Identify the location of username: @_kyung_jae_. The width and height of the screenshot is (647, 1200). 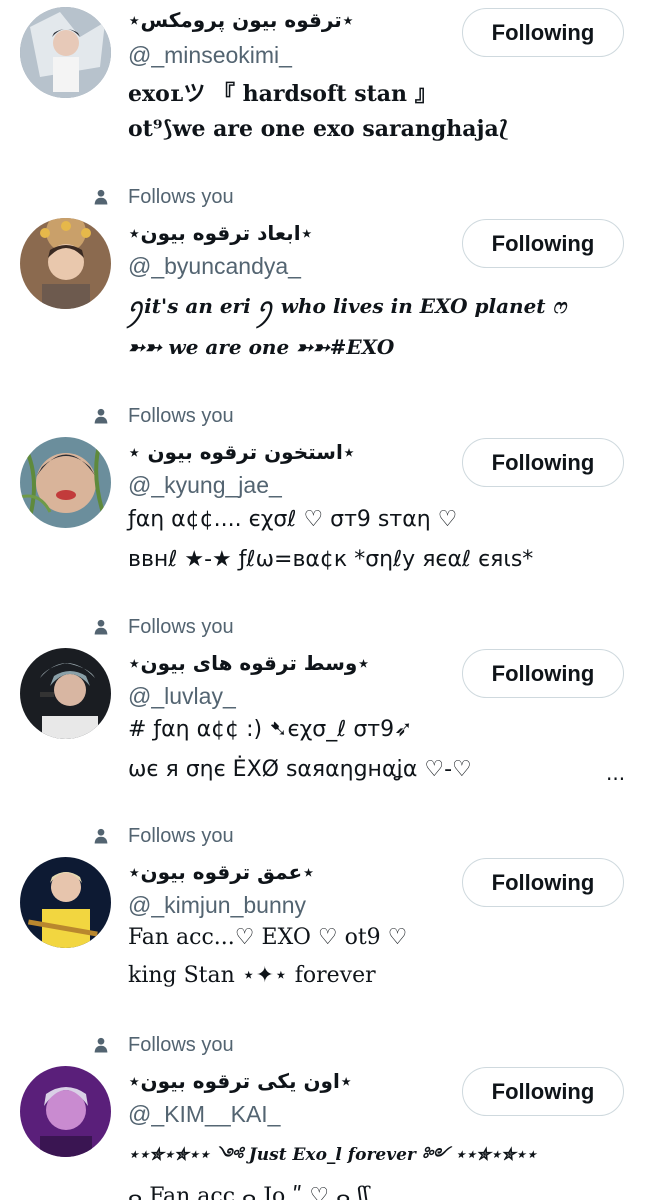
(205, 485).